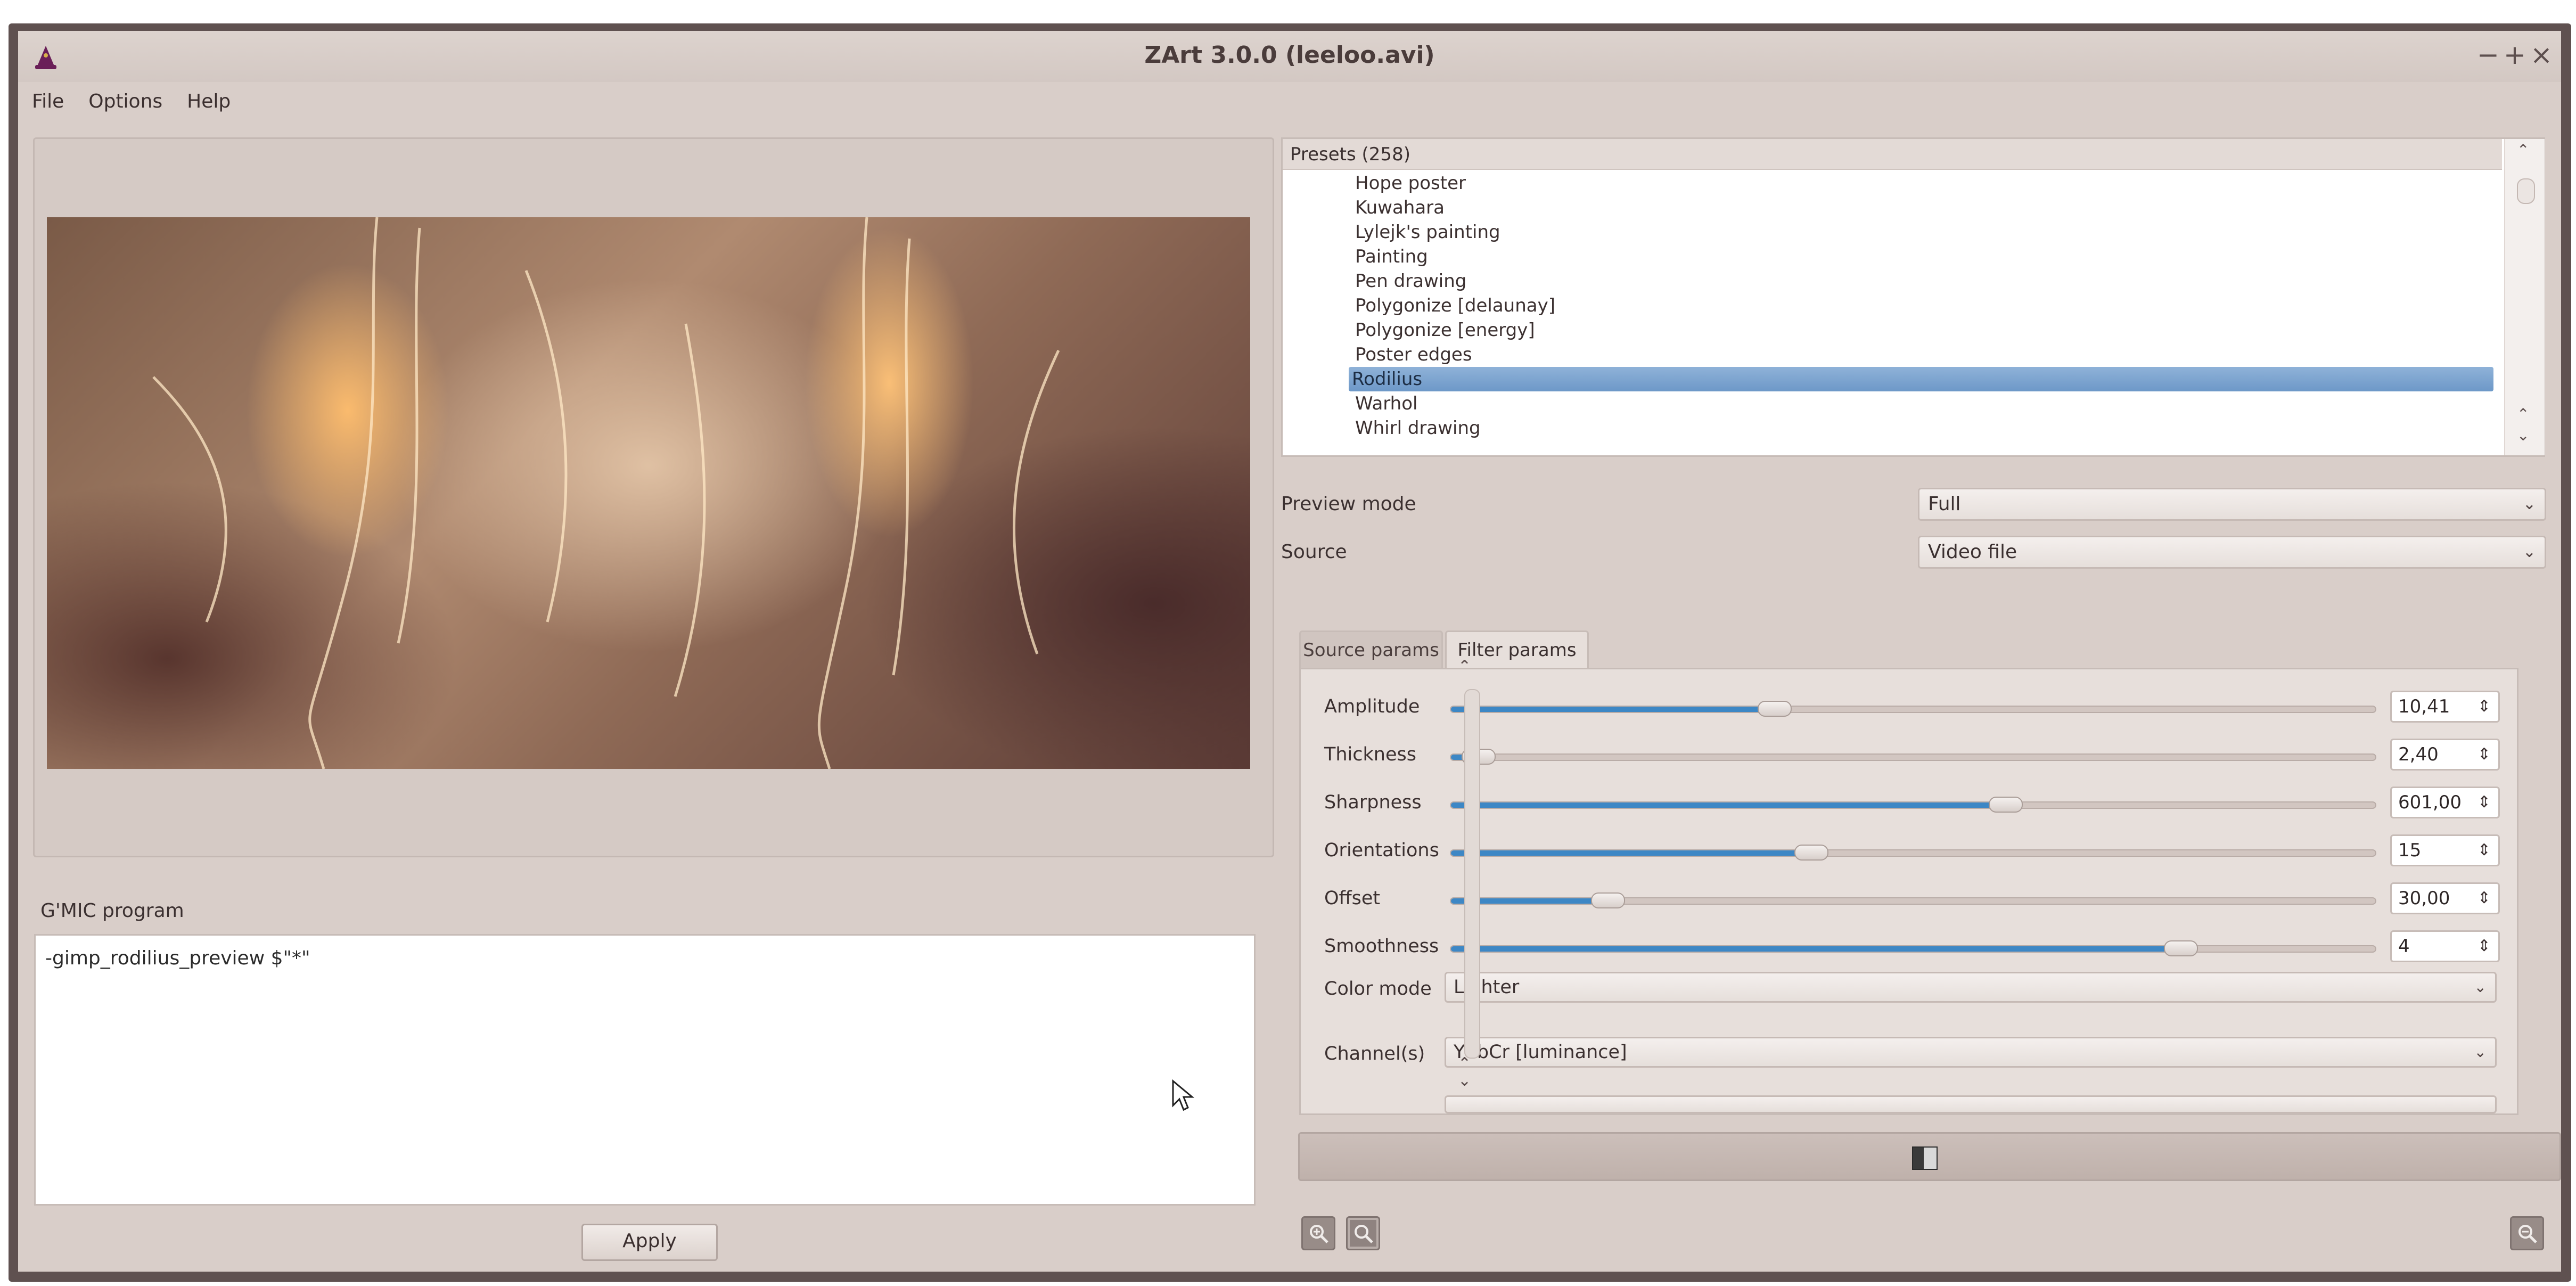  I want to click on params-scrollbar, so click(1472, 874).